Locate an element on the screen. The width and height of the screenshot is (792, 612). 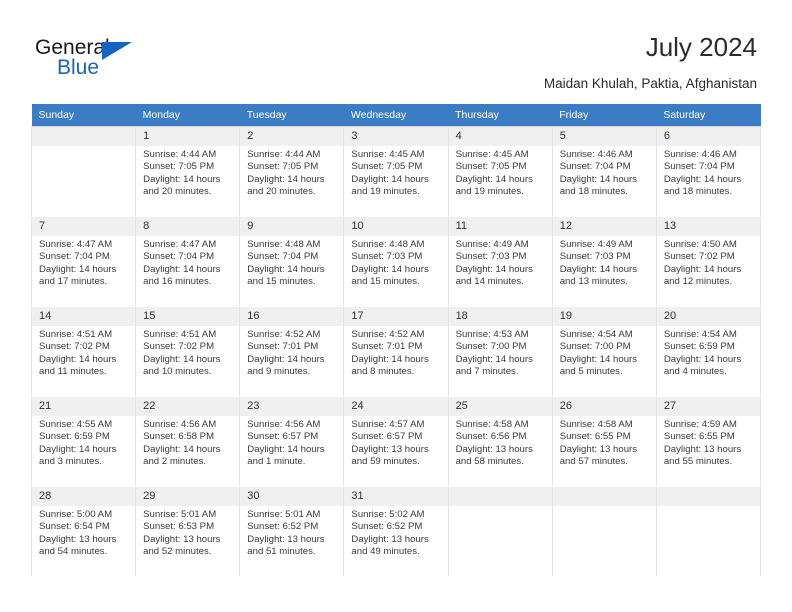
sunset-text: Sunset: 6:56 PM is located at coordinates (491, 437).